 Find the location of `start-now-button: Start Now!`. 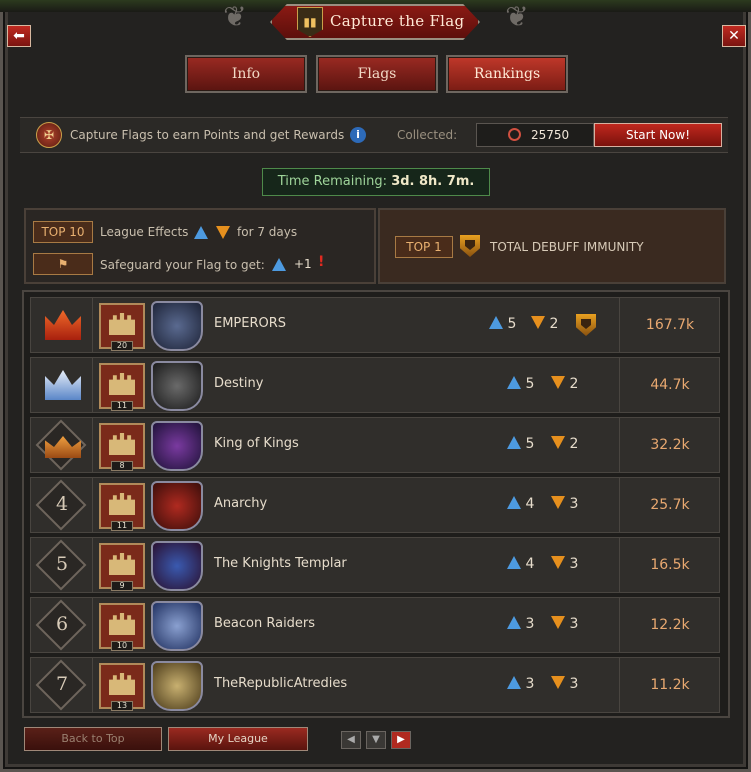

start-now-button: Start Now! is located at coordinates (658, 135).